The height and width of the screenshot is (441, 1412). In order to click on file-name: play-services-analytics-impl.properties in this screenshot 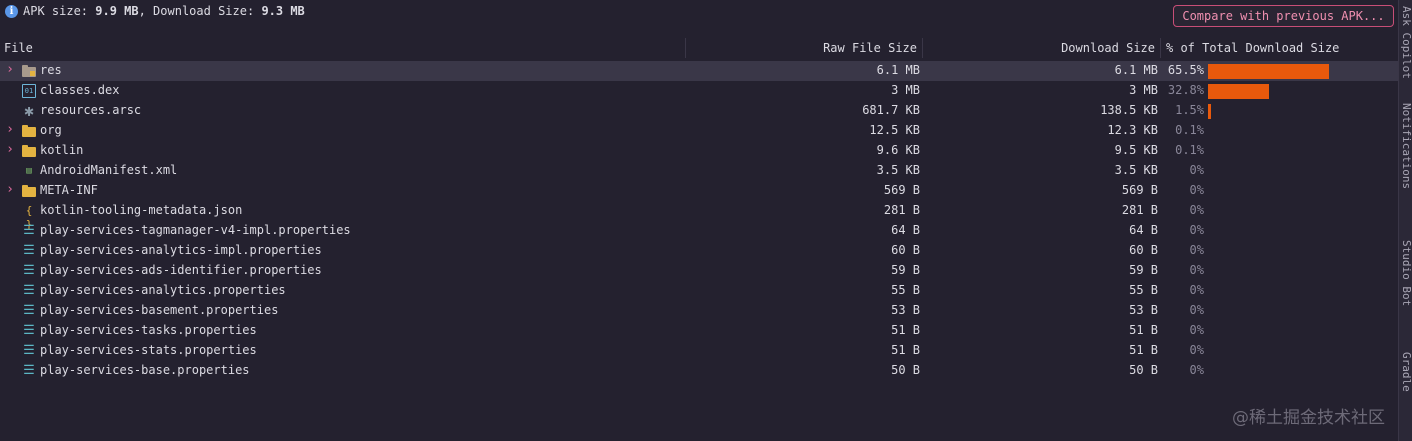, I will do `click(181, 250)`.